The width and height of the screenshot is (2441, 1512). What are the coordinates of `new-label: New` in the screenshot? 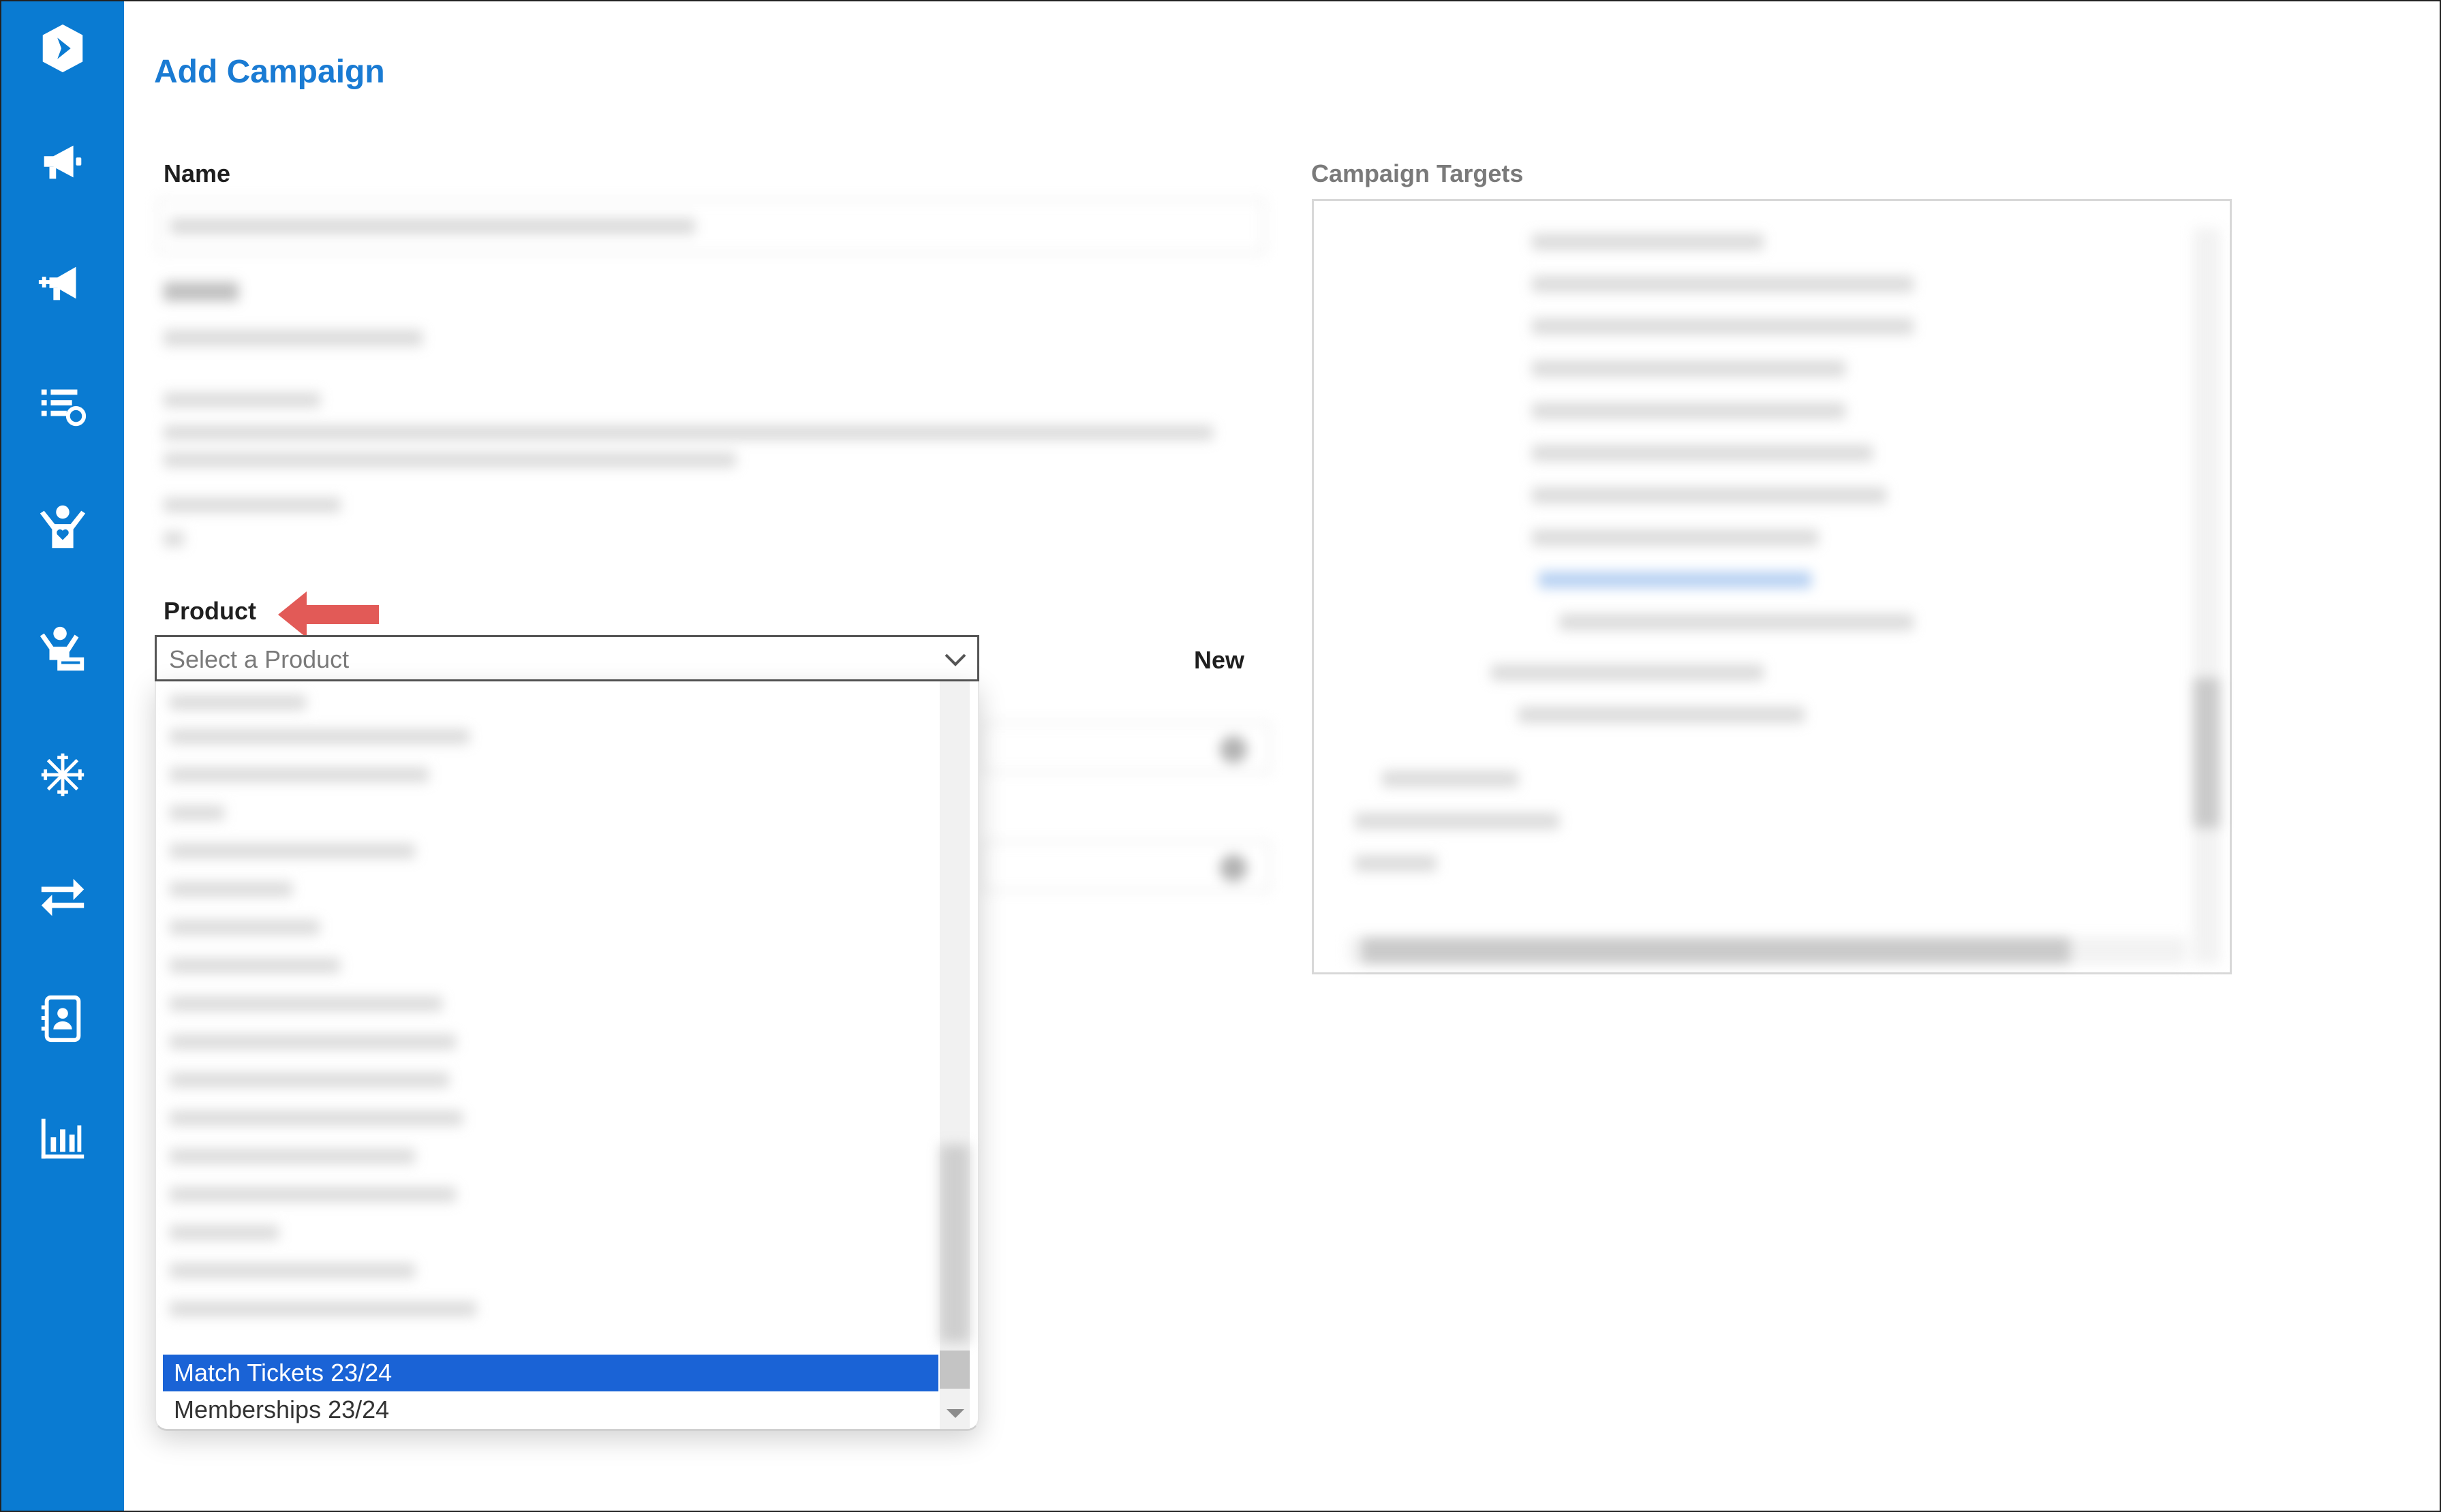 It's located at (1219, 660).